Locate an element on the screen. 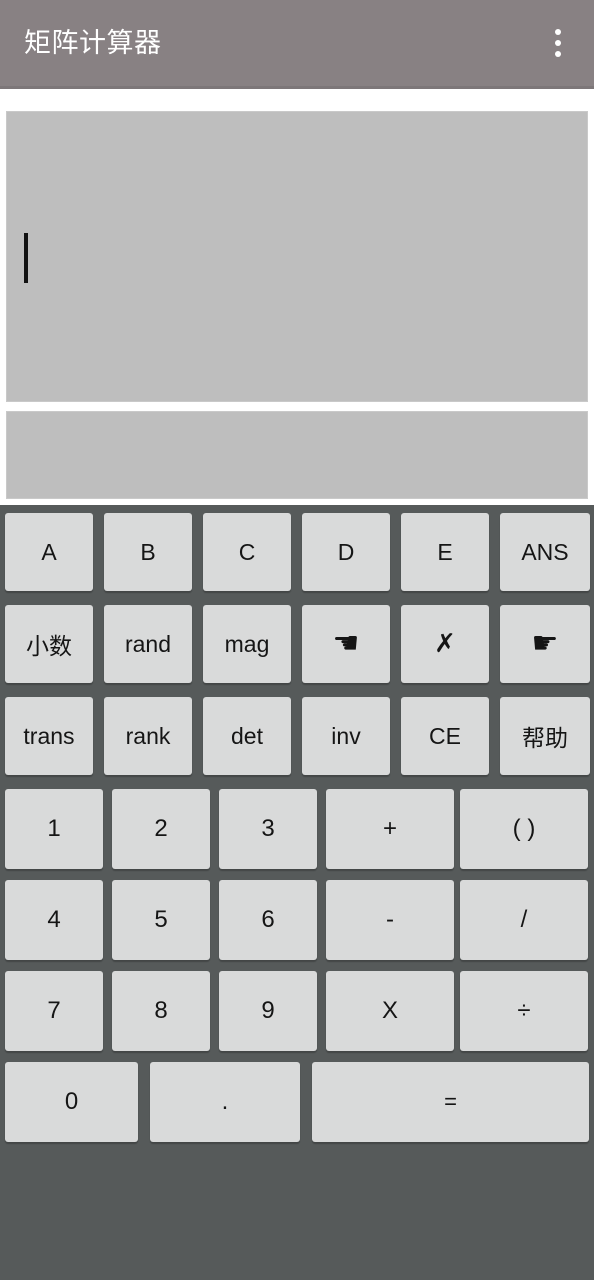  key-rank: rank is located at coordinates (148, 736).